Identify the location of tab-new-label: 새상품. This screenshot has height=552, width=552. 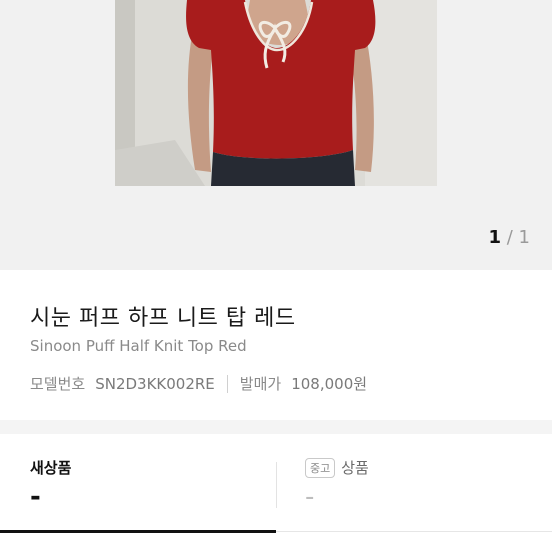
(51, 468).